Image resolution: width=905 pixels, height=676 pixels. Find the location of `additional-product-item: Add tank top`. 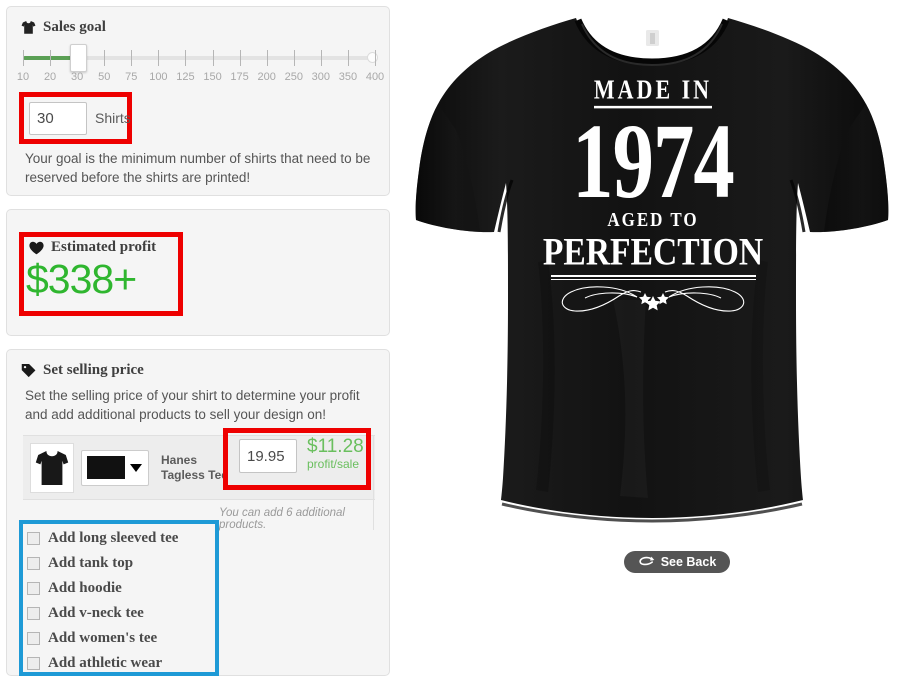

additional-product-item: Add tank top is located at coordinates (121, 563).